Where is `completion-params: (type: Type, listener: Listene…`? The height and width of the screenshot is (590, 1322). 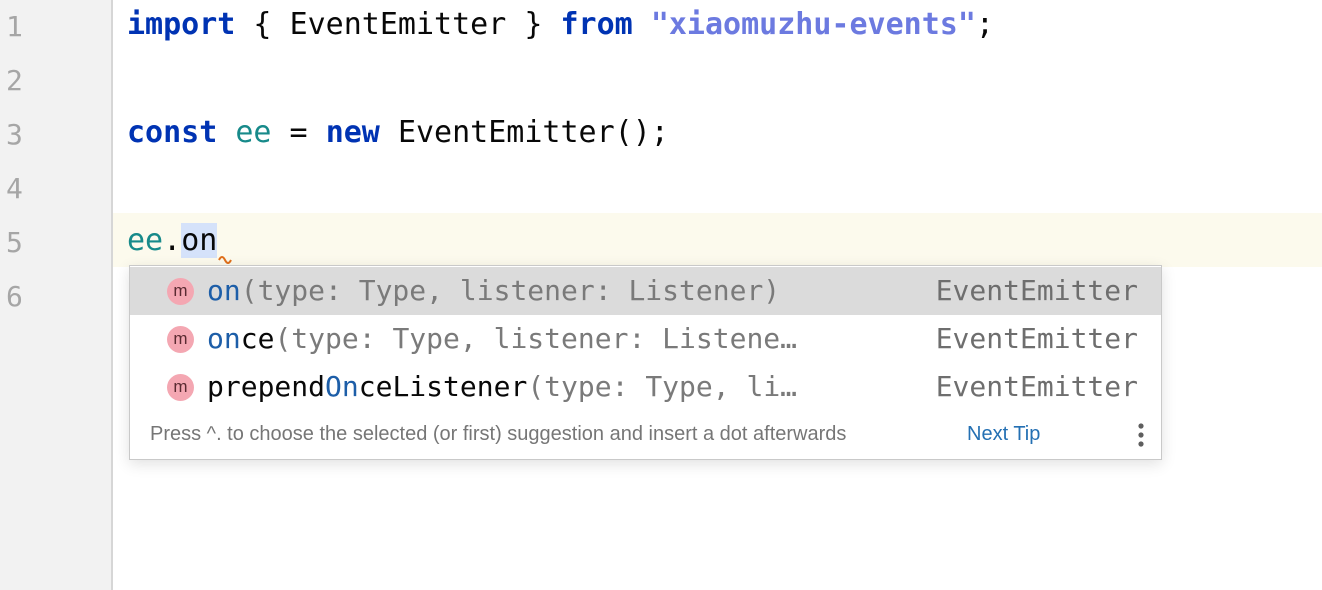 completion-params: (type: Type, listener: Listene… is located at coordinates (536, 338).